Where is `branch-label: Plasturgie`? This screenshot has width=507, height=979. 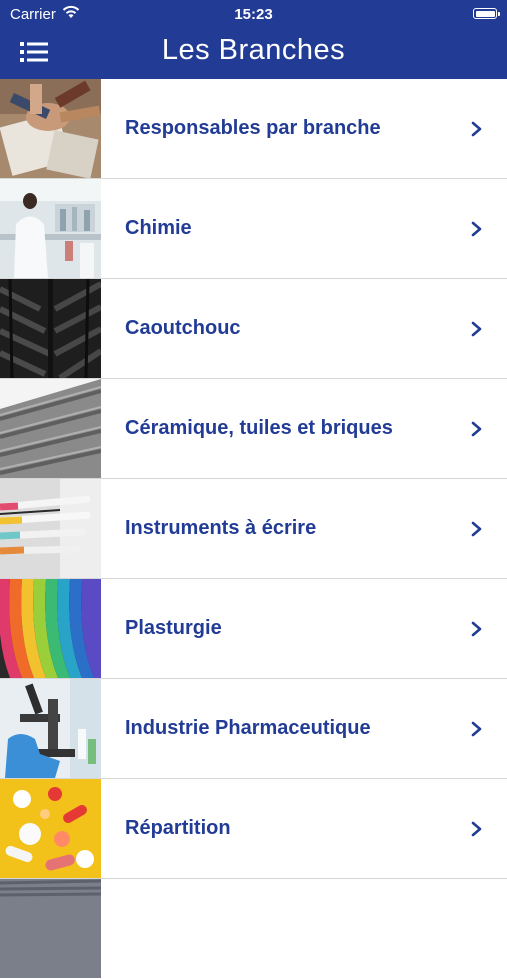 branch-label: Plasturgie is located at coordinates (173, 628).